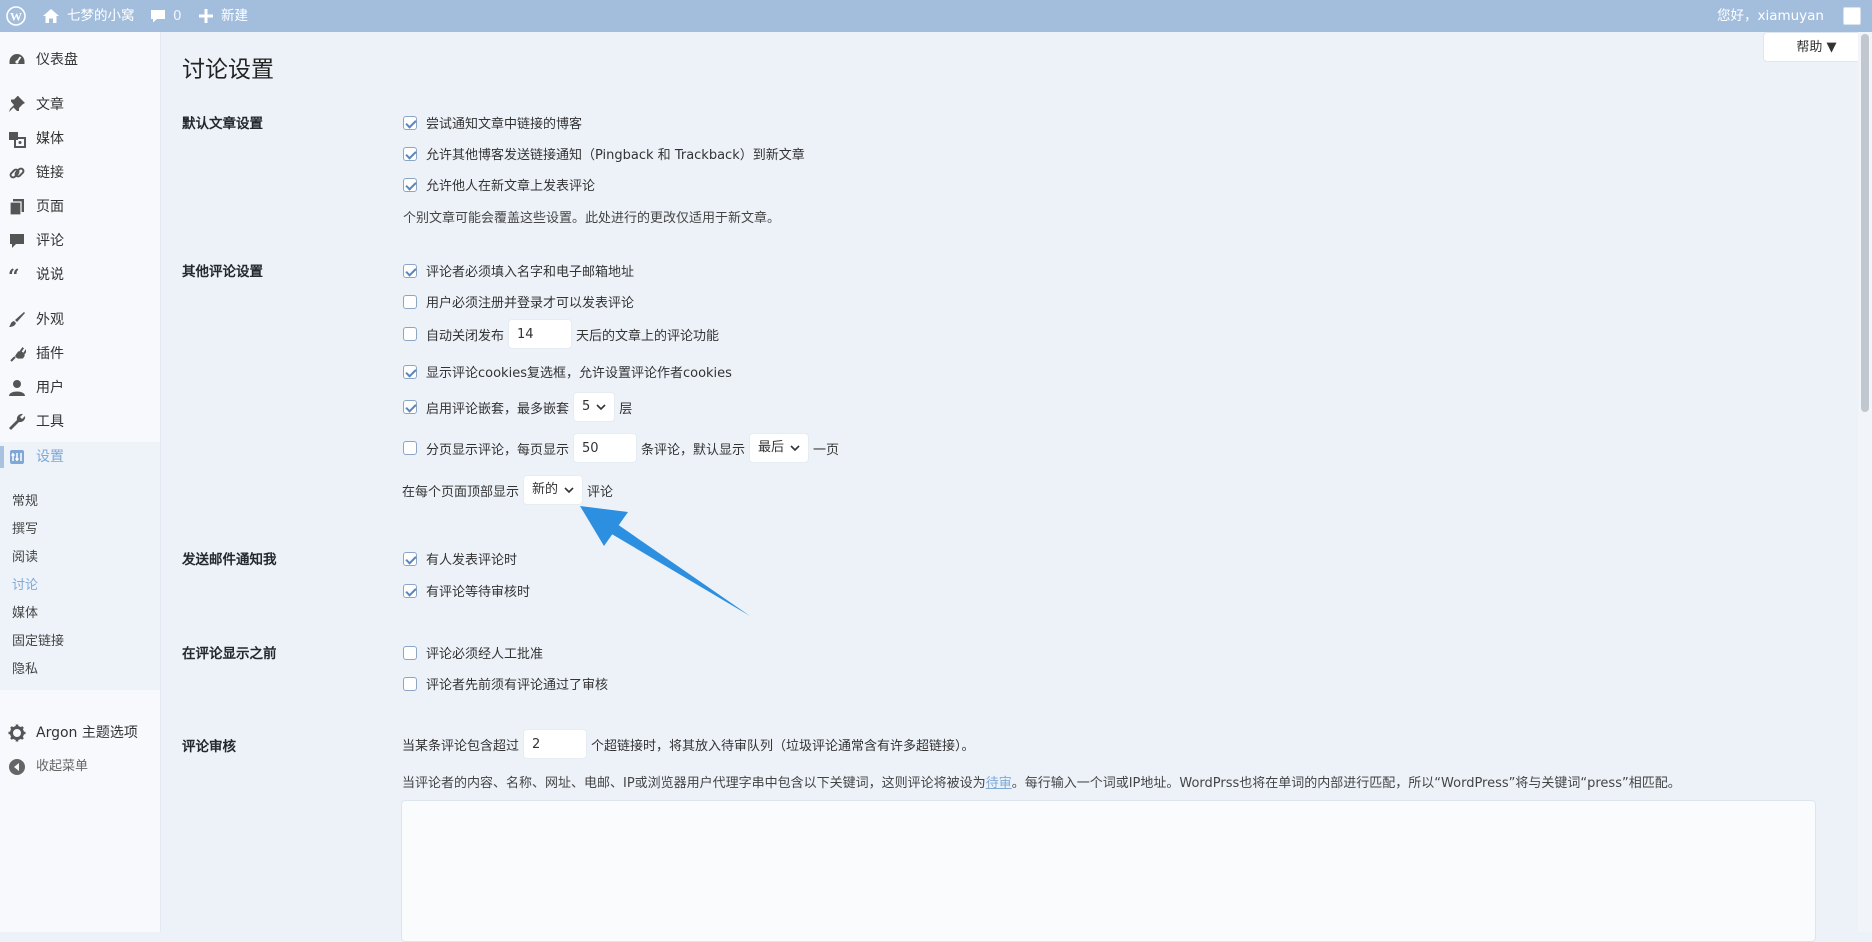 The width and height of the screenshot is (1872, 942). I want to click on sidebar-item-argon-options: Argon 主题选项, so click(80, 733).